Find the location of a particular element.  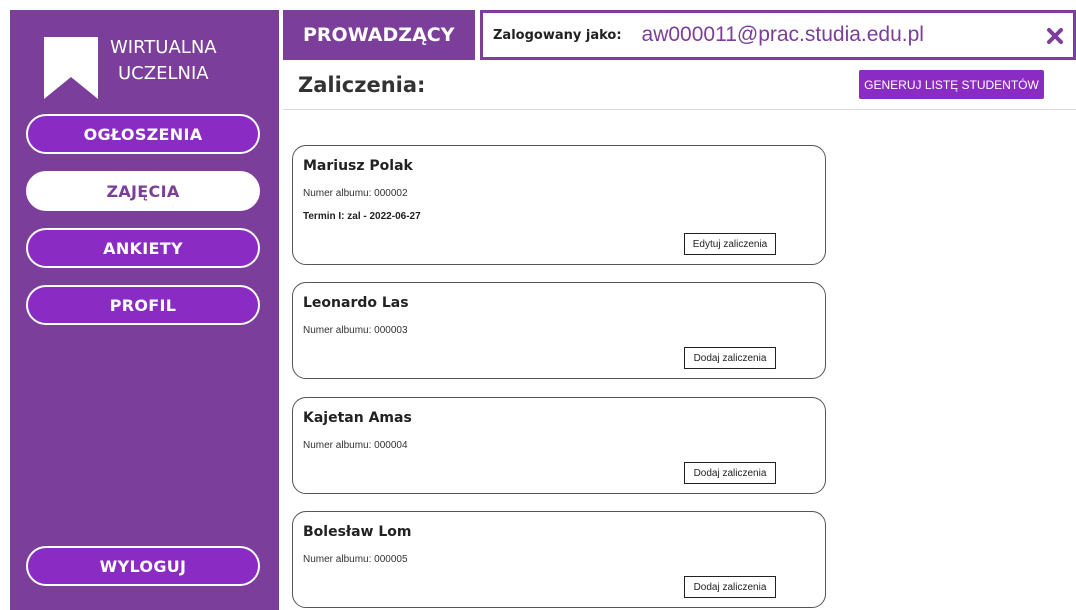

student-album: Numer albumu: 000002 is located at coordinates (355, 193).